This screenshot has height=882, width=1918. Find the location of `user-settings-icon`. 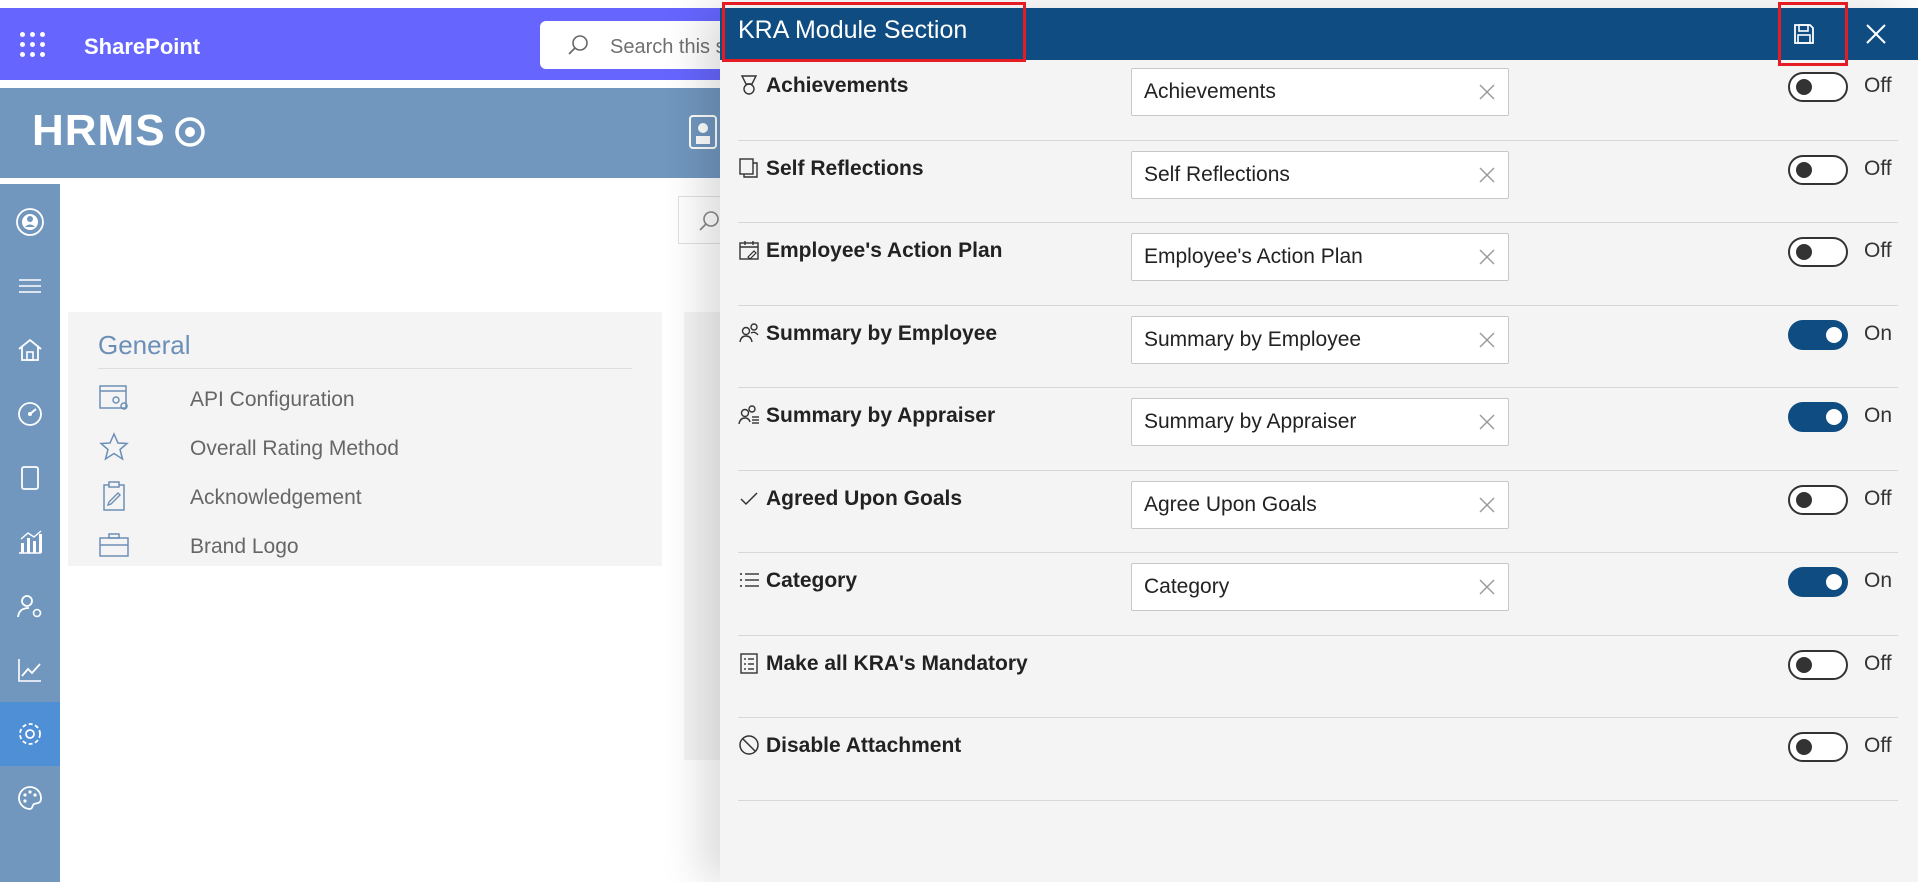

user-settings-icon is located at coordinates (29, 606).